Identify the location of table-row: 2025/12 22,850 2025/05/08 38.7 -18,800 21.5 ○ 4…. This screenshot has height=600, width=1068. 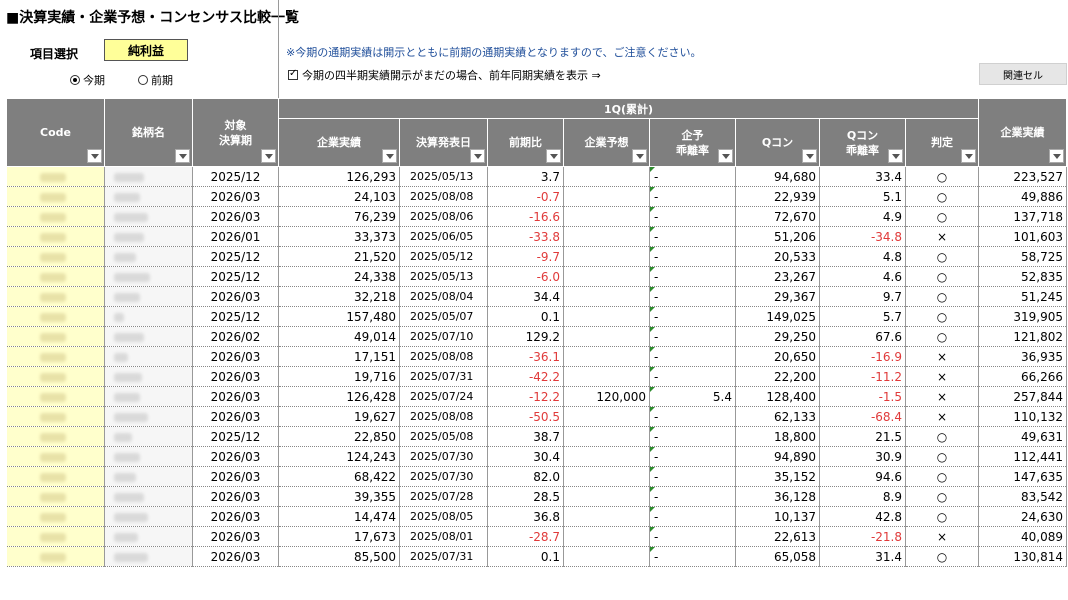
(536, 436).